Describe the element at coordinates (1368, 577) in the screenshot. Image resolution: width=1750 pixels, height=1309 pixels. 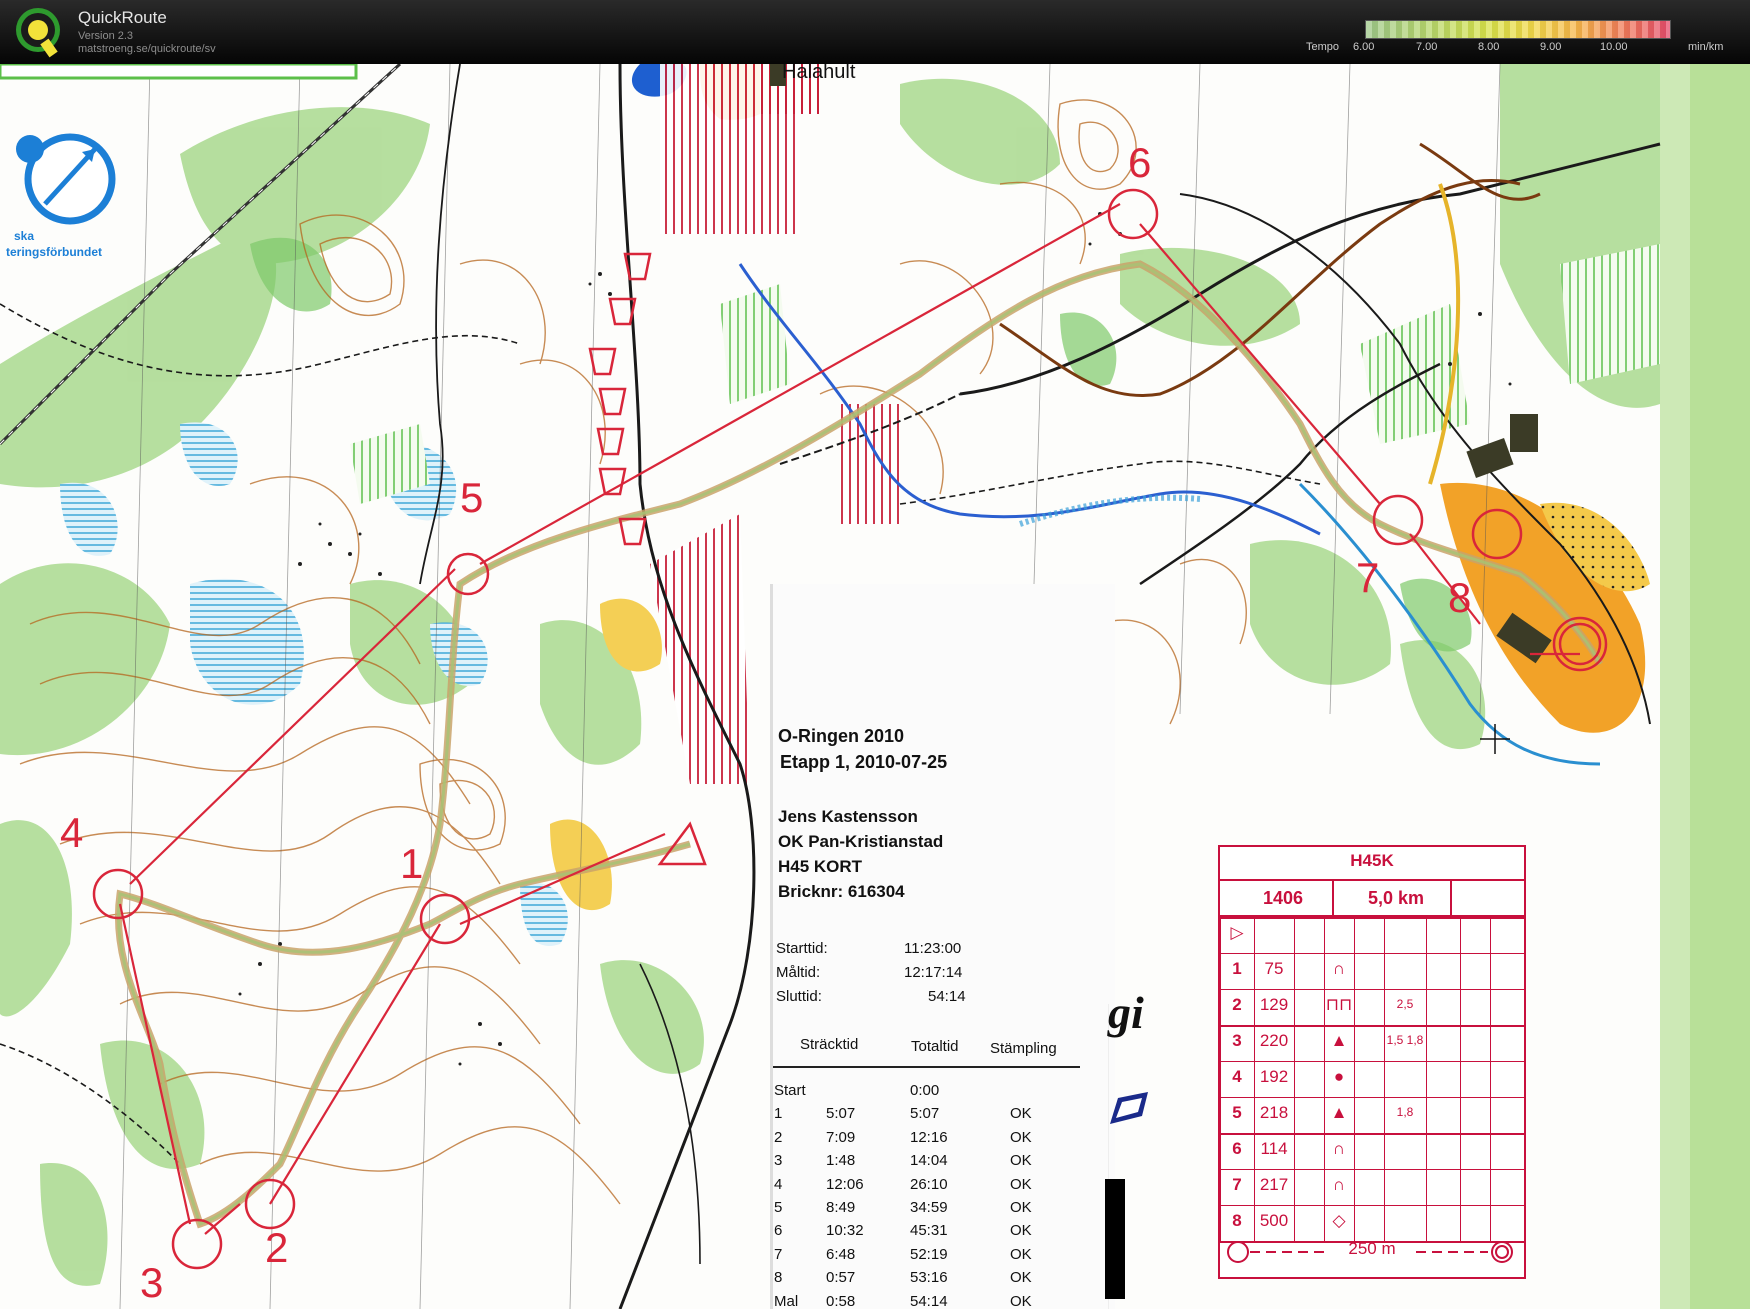
I see `control-number-label: 7` at that location.